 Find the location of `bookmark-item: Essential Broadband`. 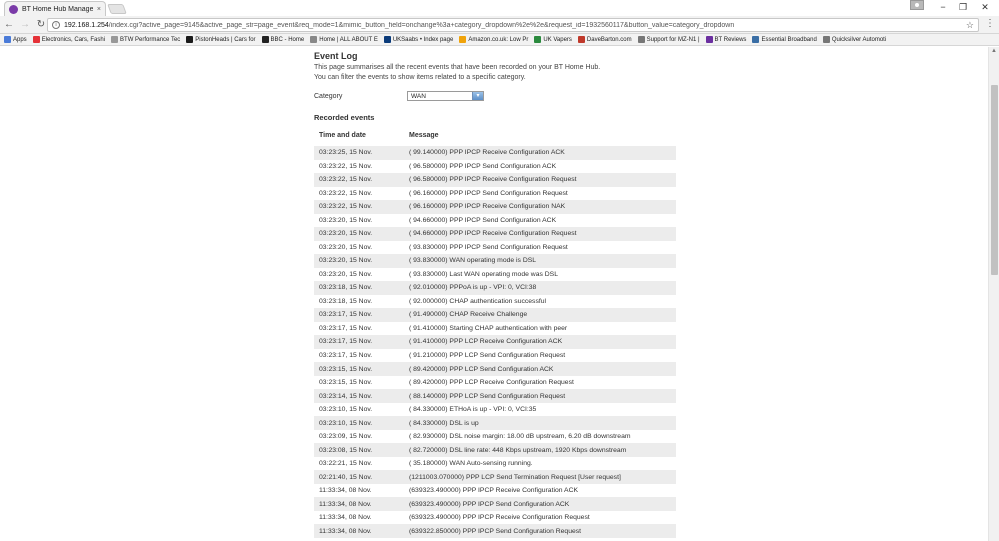

bookmark-item: Essential Broadband is located at coordinates (784, 39).